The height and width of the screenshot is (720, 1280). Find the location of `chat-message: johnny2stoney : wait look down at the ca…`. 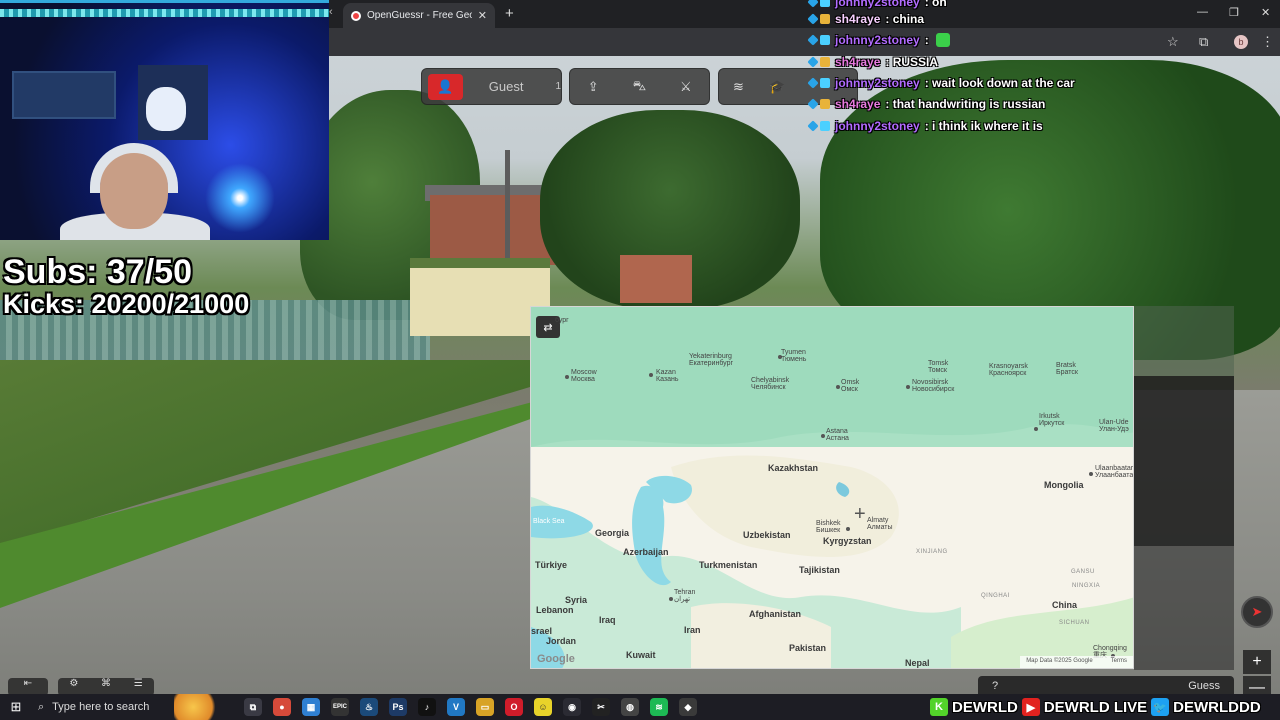

chat-message: johnny2stoney : wait look down at the ca… is located at coordinates (941, 83).